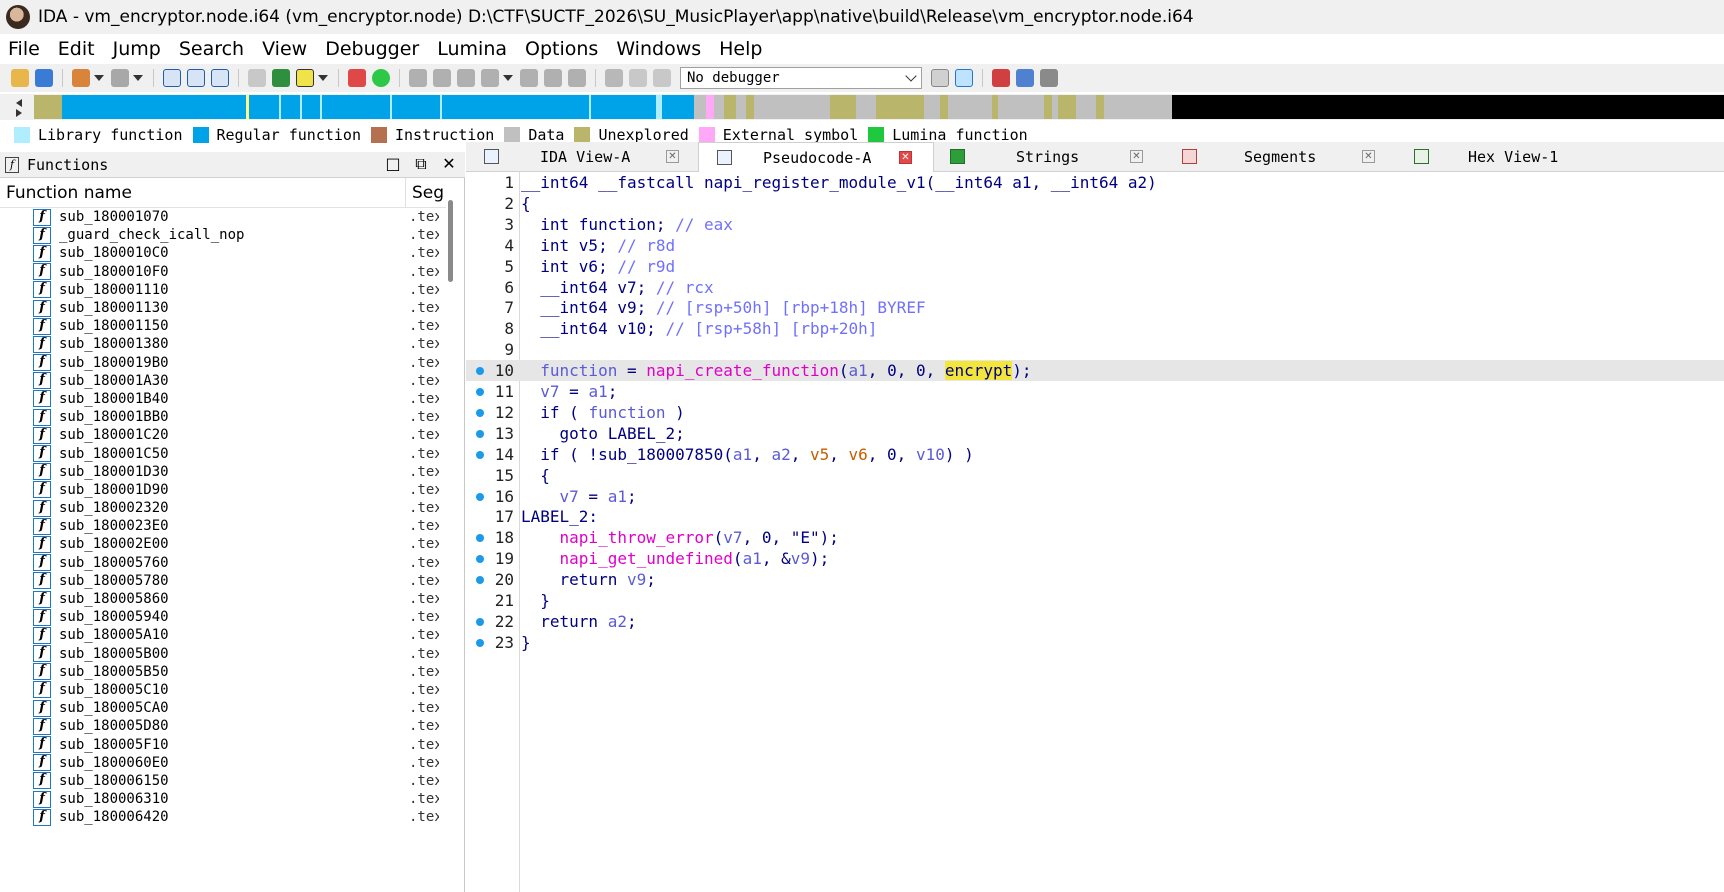 Image resolution: width=1724 pixels, height=892 pixels. What do you see at coordinates (1095, 579) in the screenshot?
I see `code-line: 20 return v9;` at bounding box center [1095, 579].